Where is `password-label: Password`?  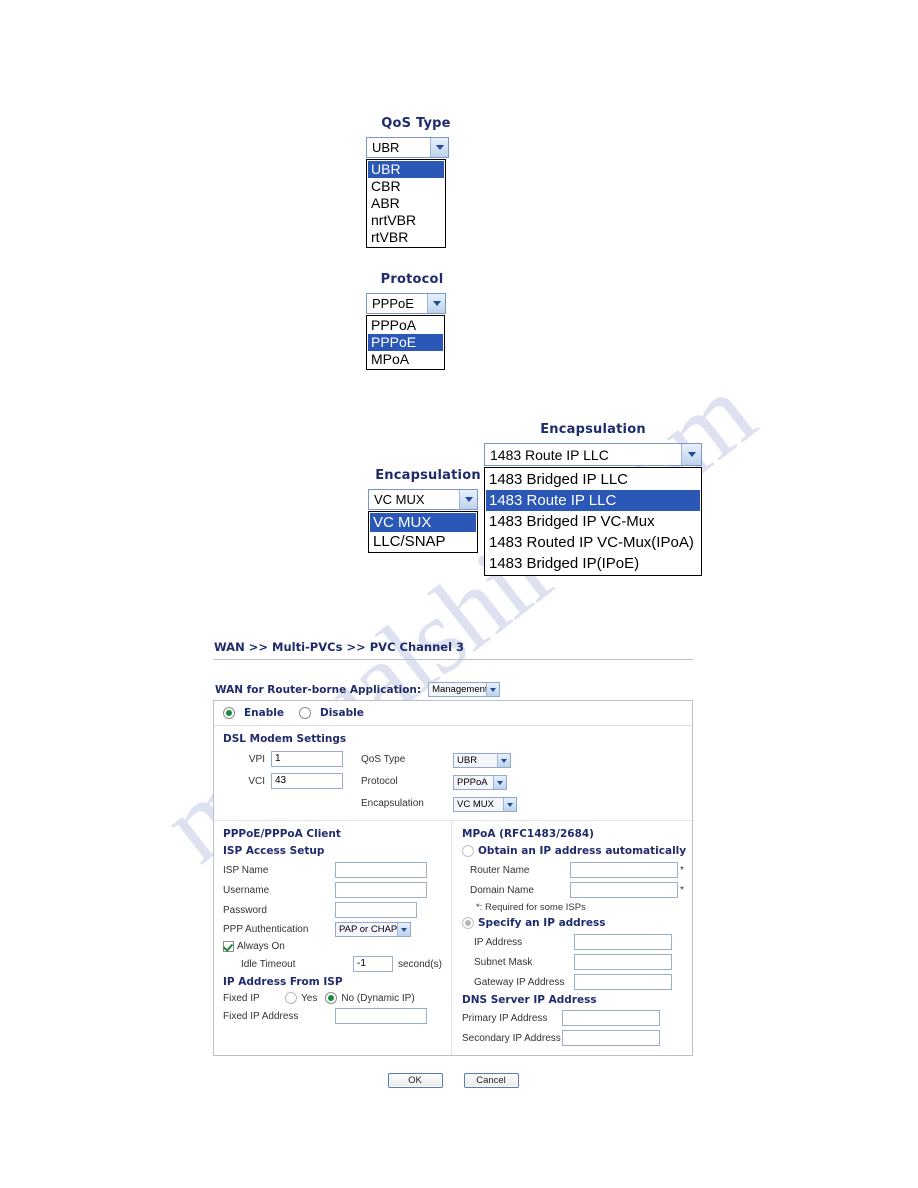
password-label: Password is located at coordinates (245, 910).